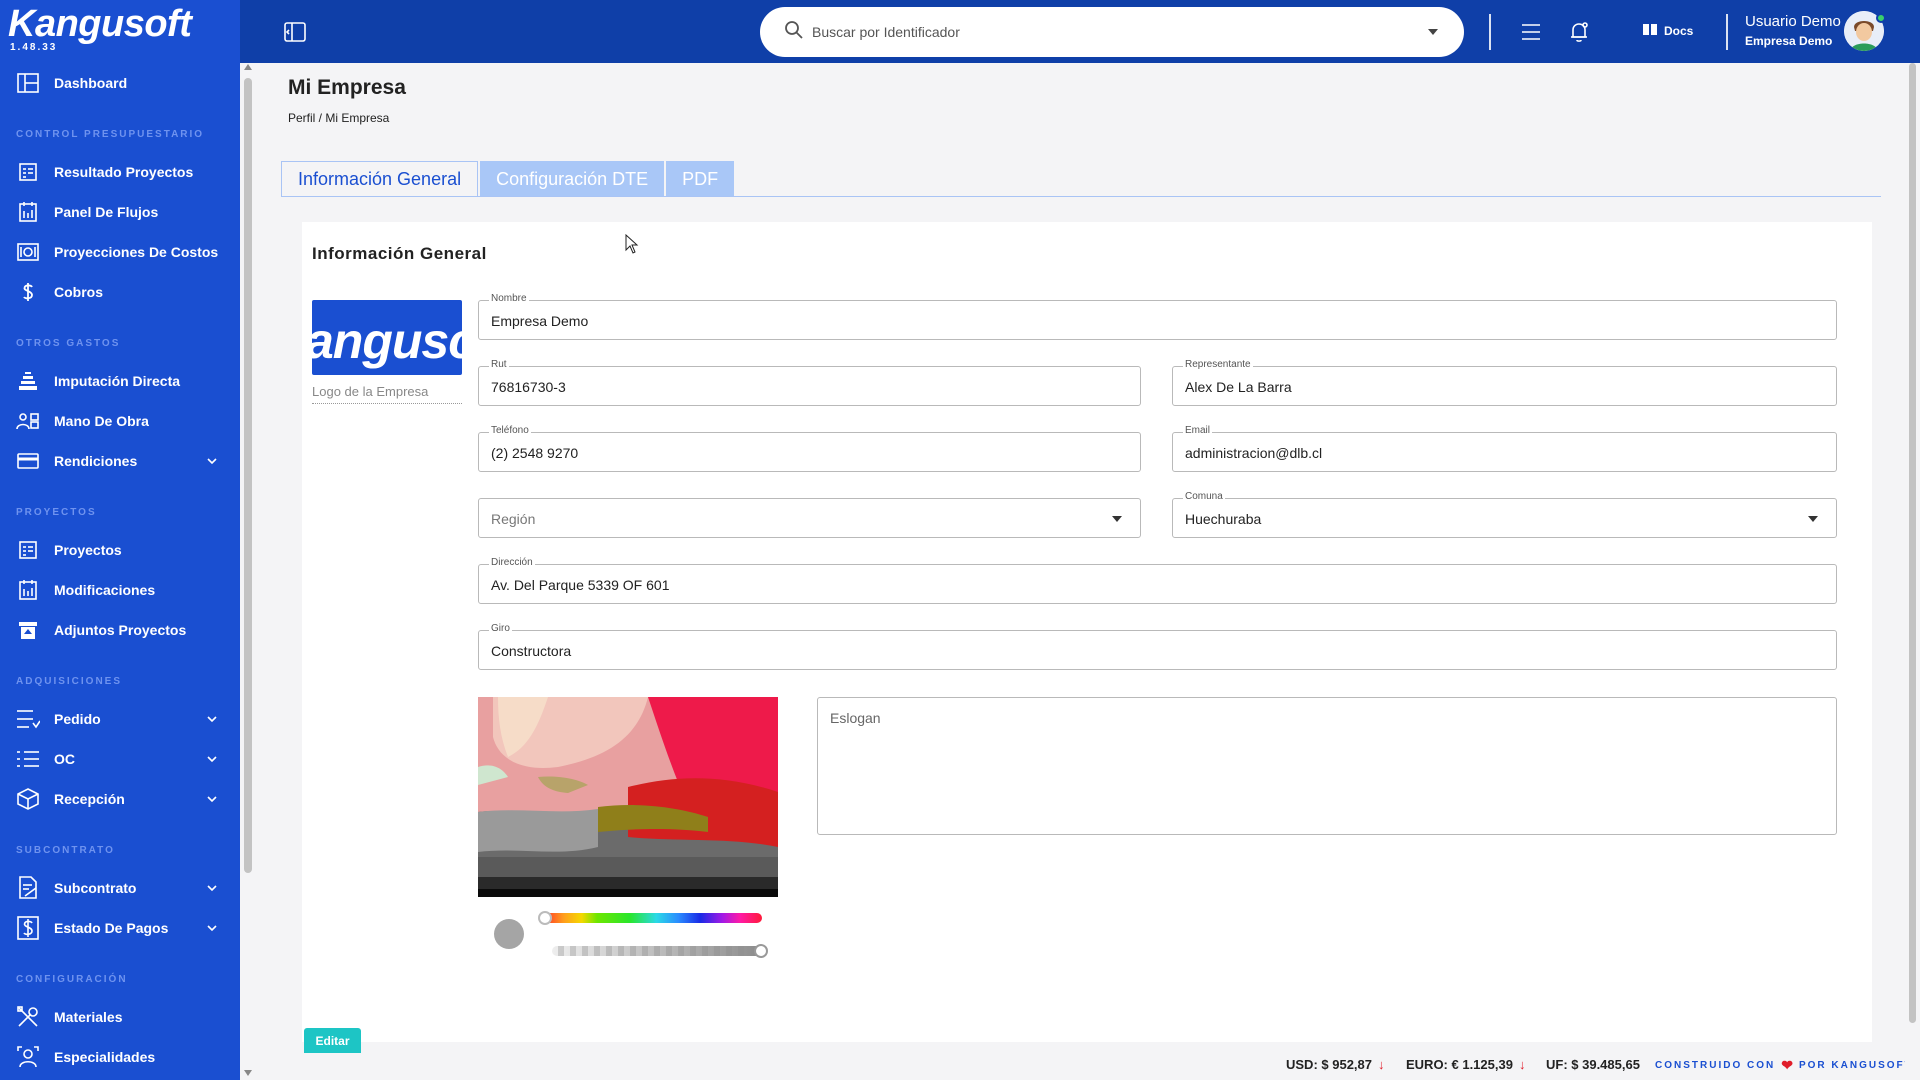  Describe the element at coordinates (1433, 32) in the screenshot. I see `search-dropdown-icon` at that location.